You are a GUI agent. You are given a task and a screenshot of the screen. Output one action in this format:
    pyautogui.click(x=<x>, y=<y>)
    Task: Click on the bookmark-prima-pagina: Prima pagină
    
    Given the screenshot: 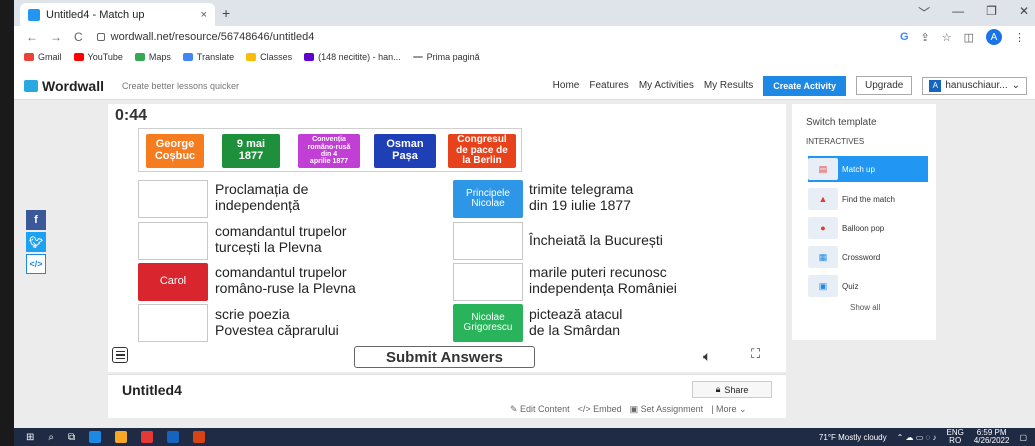 What is the action you would take?
    pyautogui.click(x=446, y=57)
    